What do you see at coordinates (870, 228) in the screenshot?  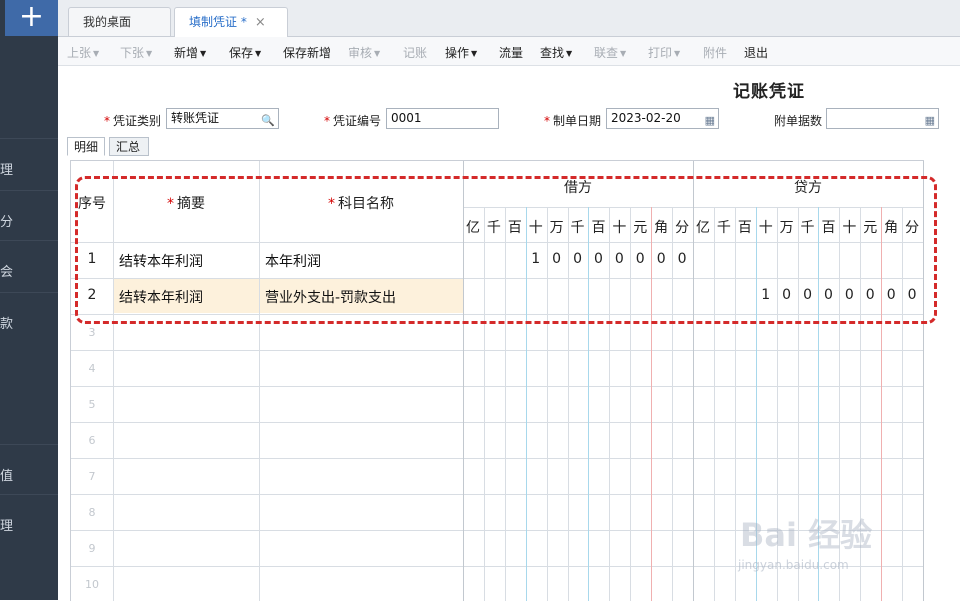 I see `digit-unit-label: 元` at bounding box center [870, 228].